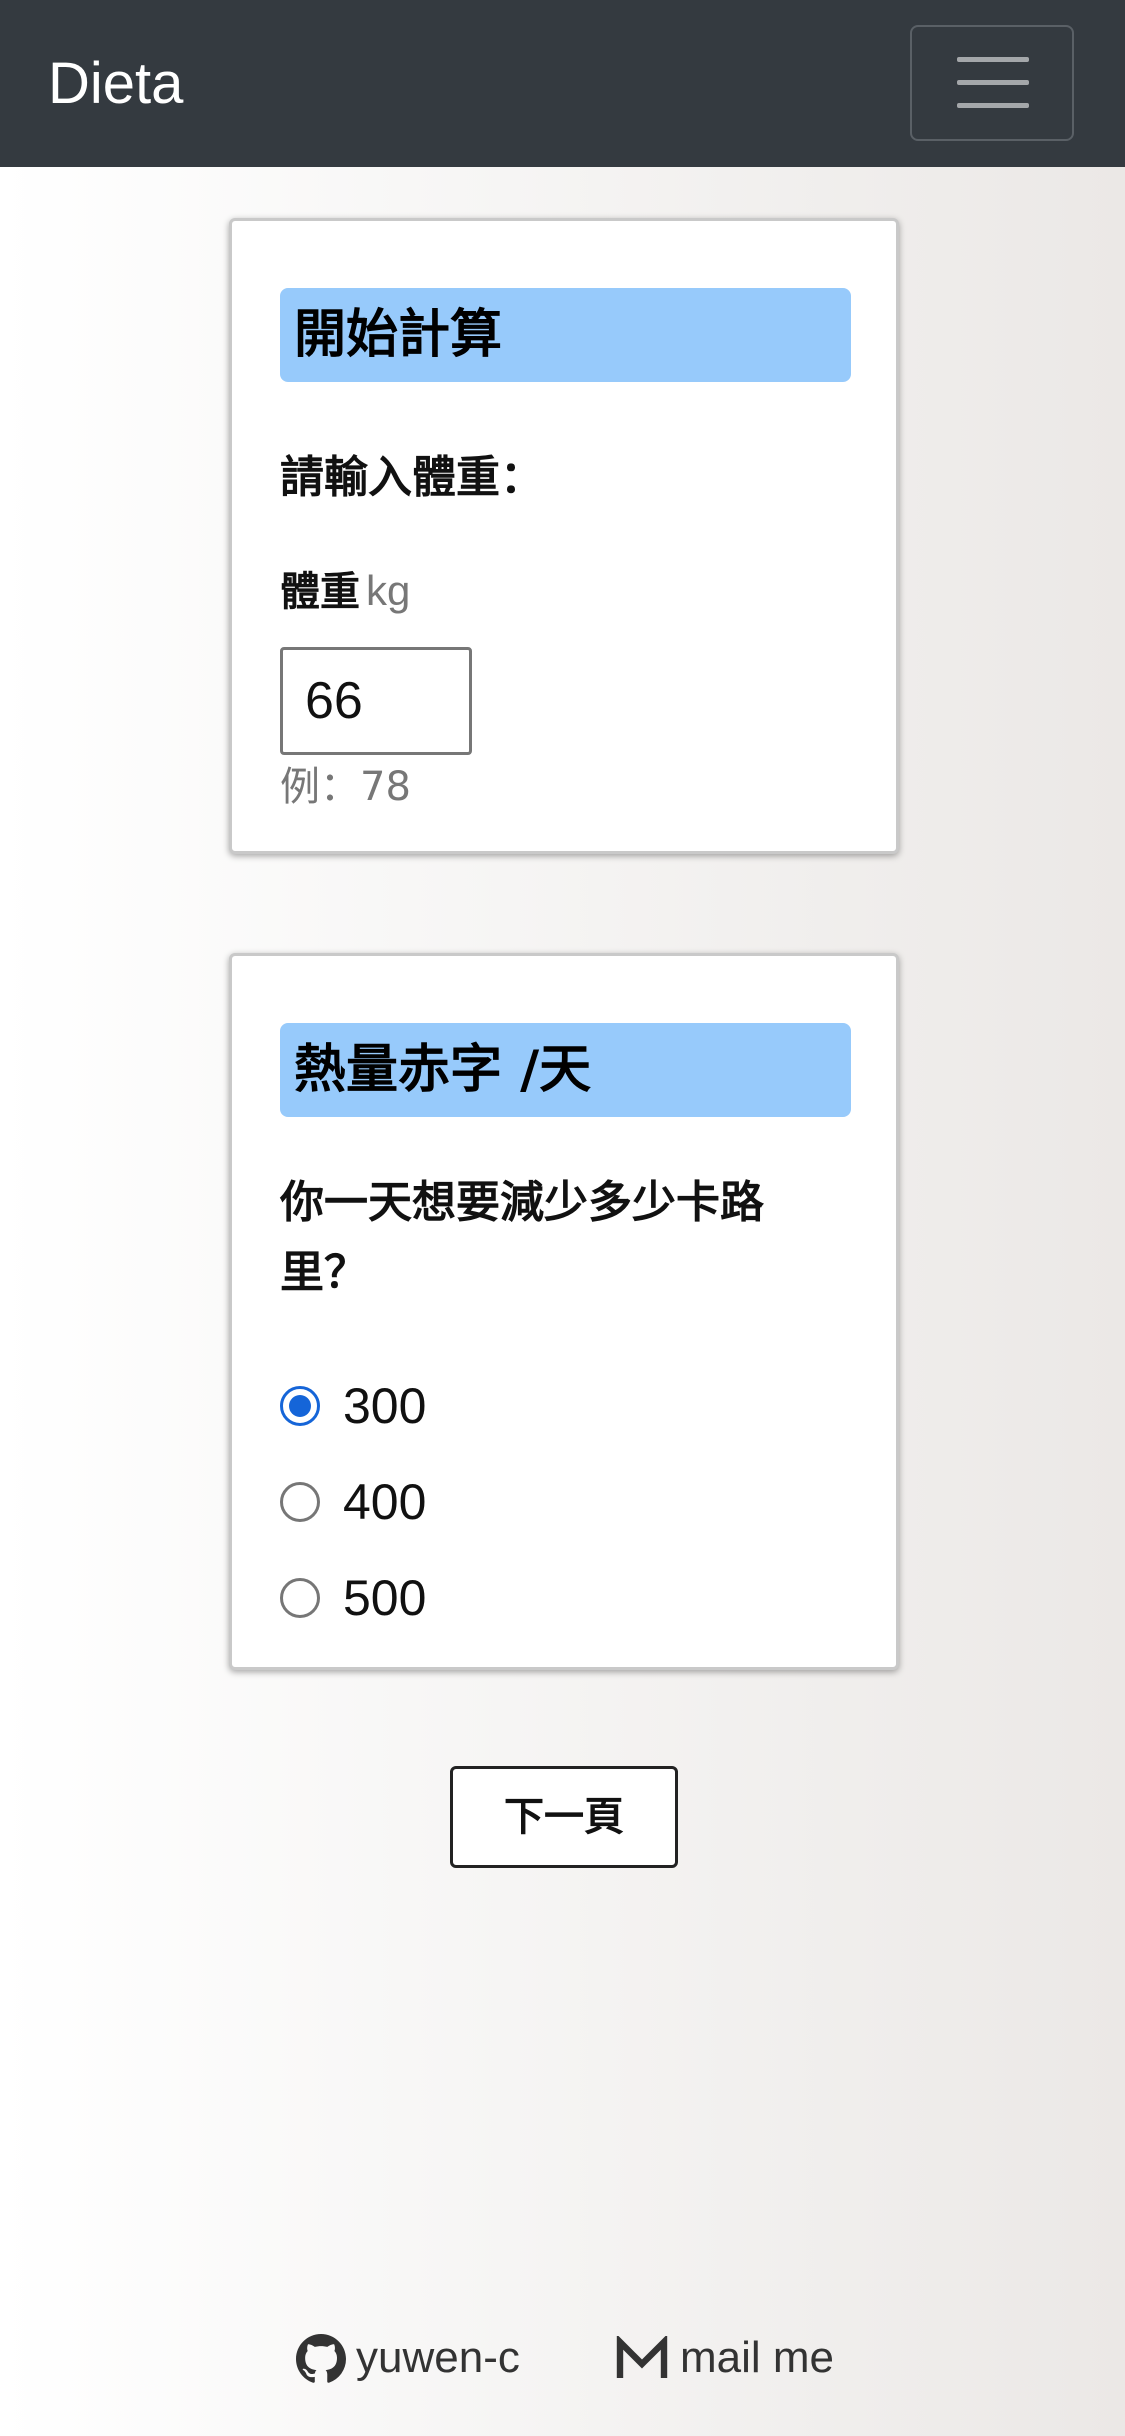  What do you see at coordinates (300, 1406) in the screenshot?
I see `radio-button-selected` at bounding box center [300, 1406].